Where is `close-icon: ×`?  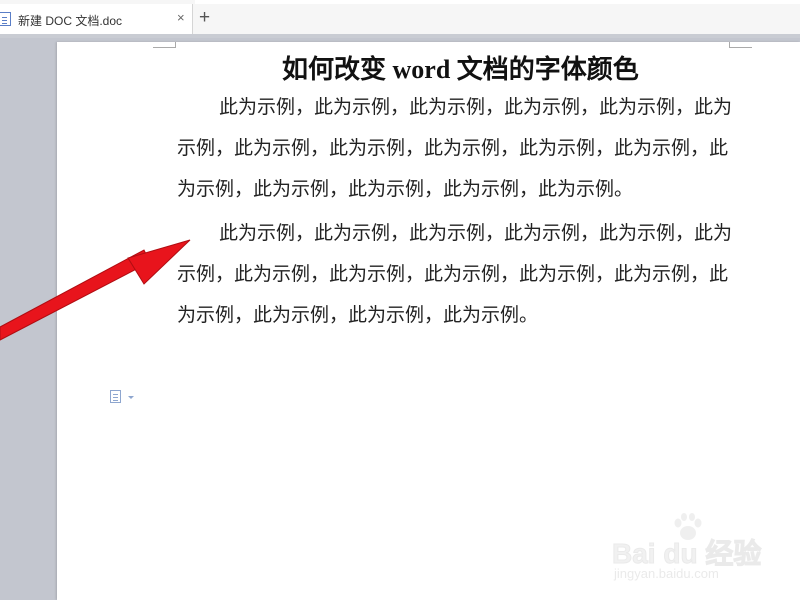
close-icon: × is located at coordinates (181, 18).